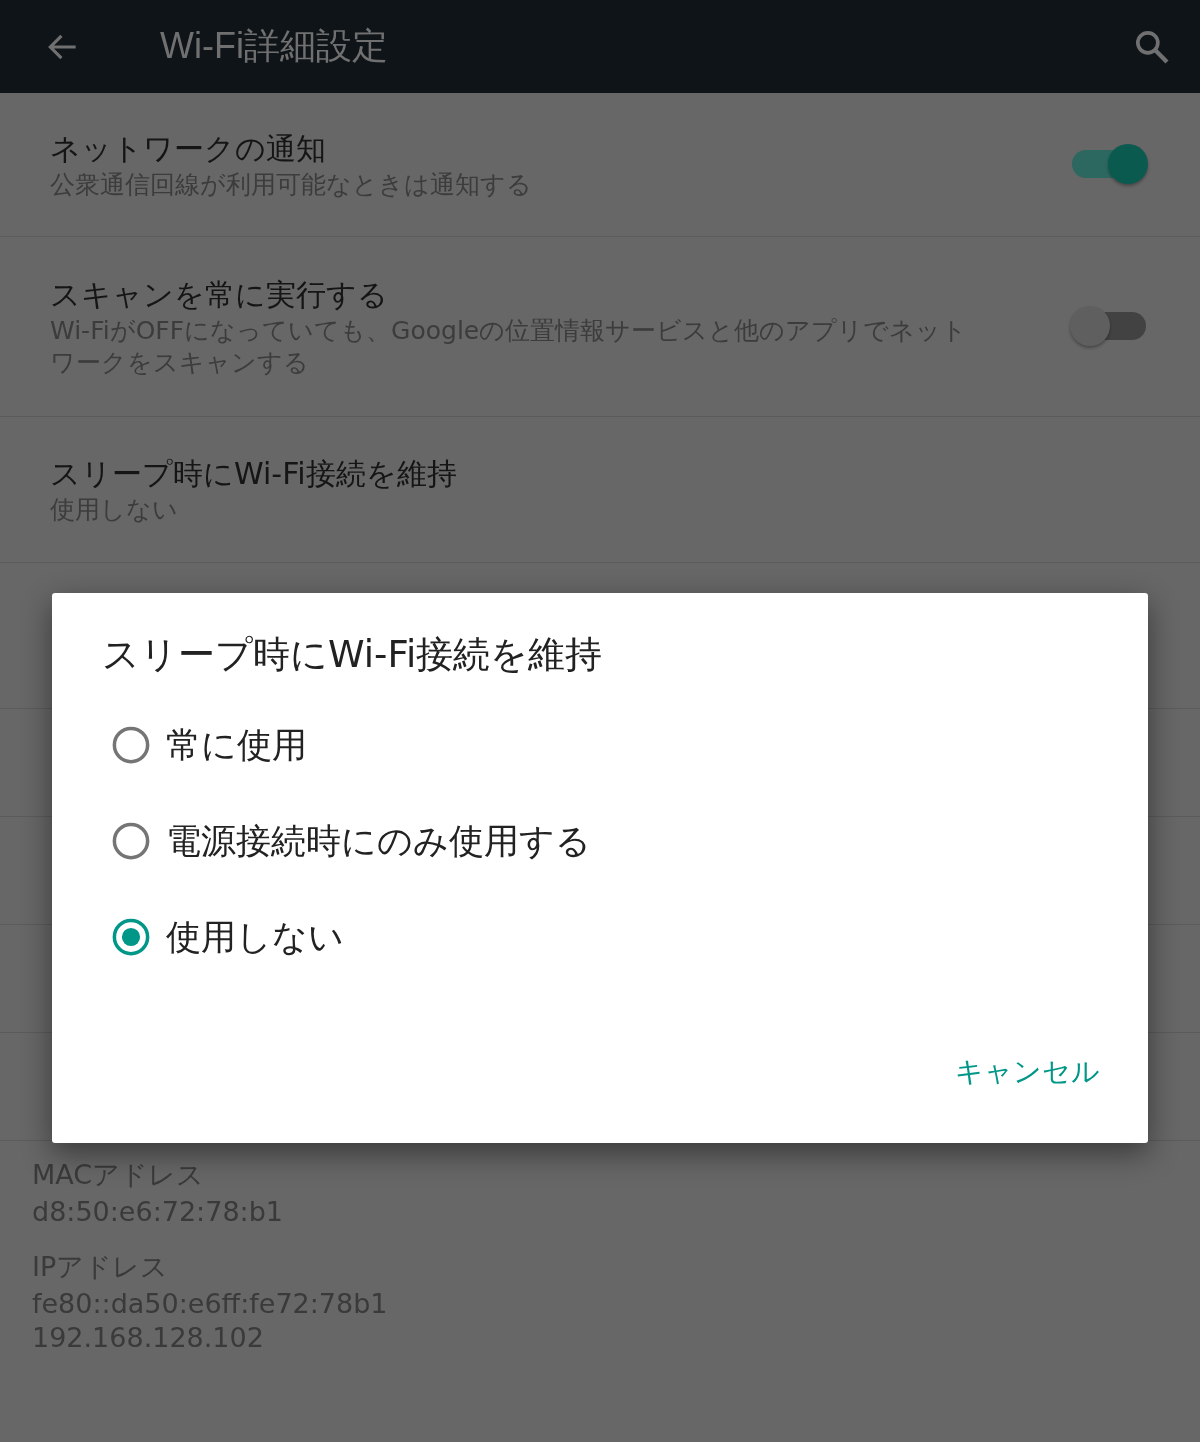 This screenshot has height=1442, width=1200. Describe the element at coordinates (378, 841) in the screenshot. I see `option-label: 電源接続時にのみ使用する` at that location.